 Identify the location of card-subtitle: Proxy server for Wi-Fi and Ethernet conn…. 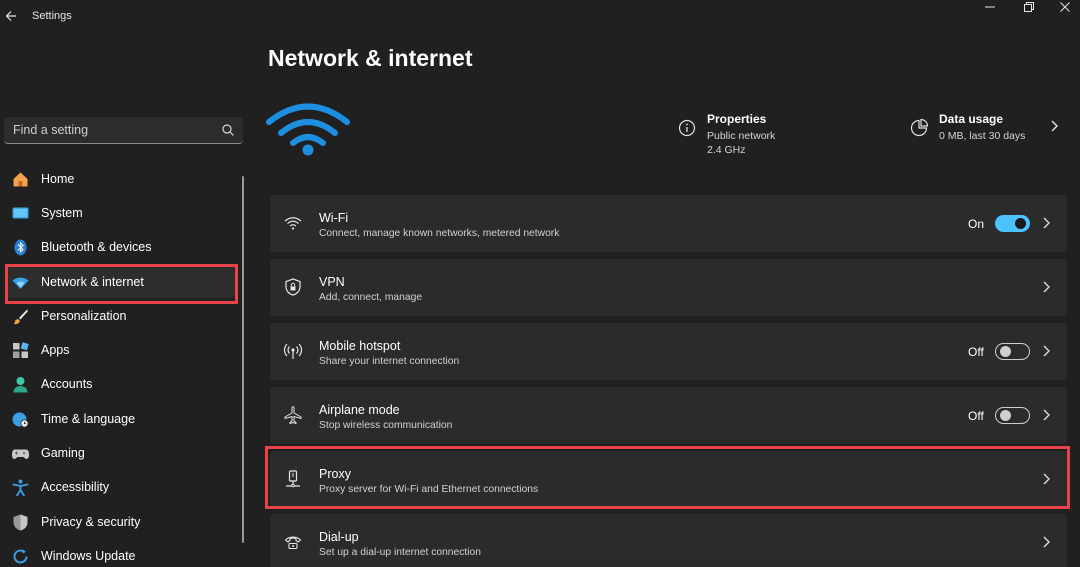
(429, 489).